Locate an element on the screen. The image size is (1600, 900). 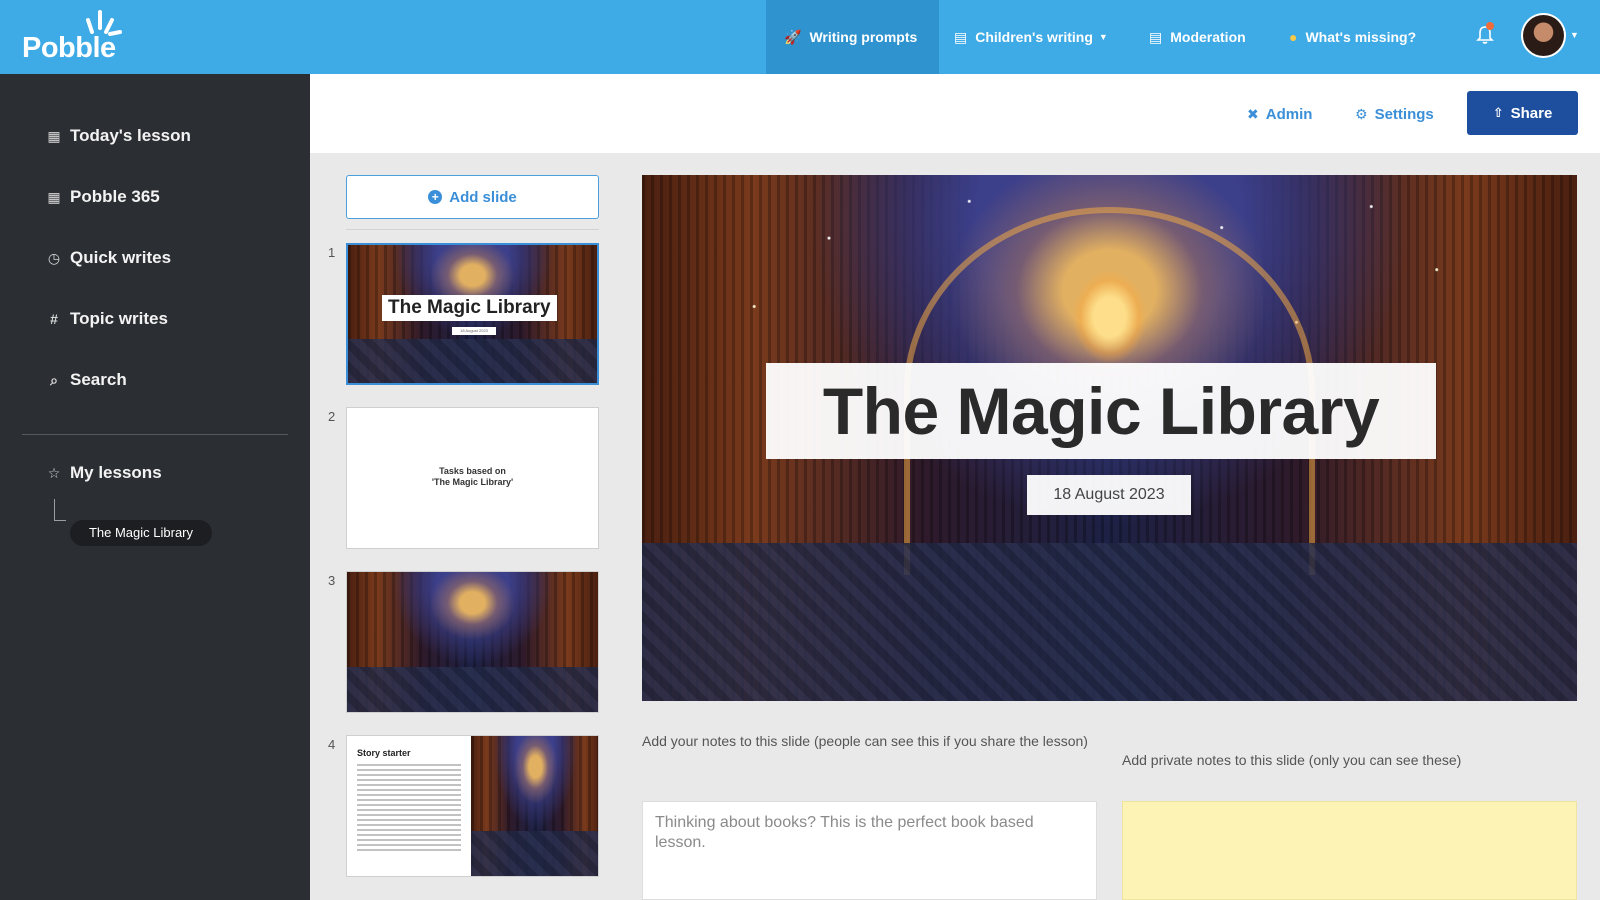
thumb-text-panel: Story starter is located at coordinates (409, 806).